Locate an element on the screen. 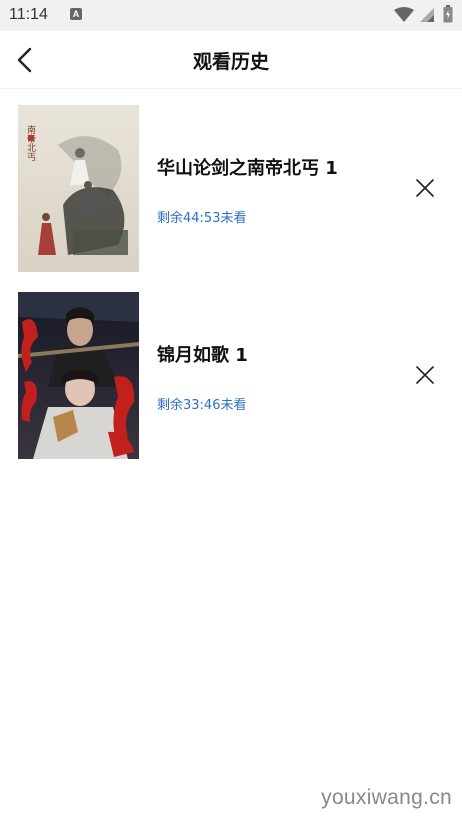 The width and height of the screenshot is (462, 821). page-title: 观看历史 is located at coordinates (230, 62).